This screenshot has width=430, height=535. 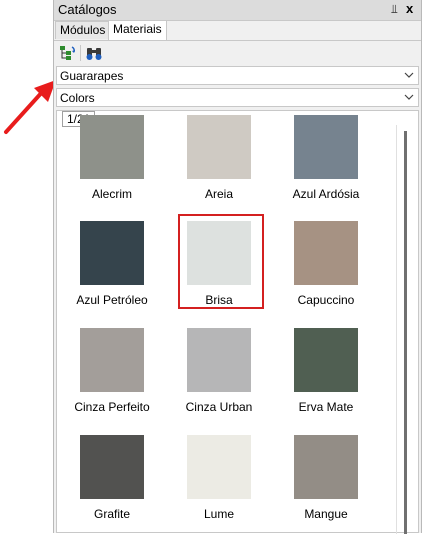 What do you see at coordinates (237, 75) in the screenshot?
I see `catalog-select: Guararapes` at bounding box center [237, 75].